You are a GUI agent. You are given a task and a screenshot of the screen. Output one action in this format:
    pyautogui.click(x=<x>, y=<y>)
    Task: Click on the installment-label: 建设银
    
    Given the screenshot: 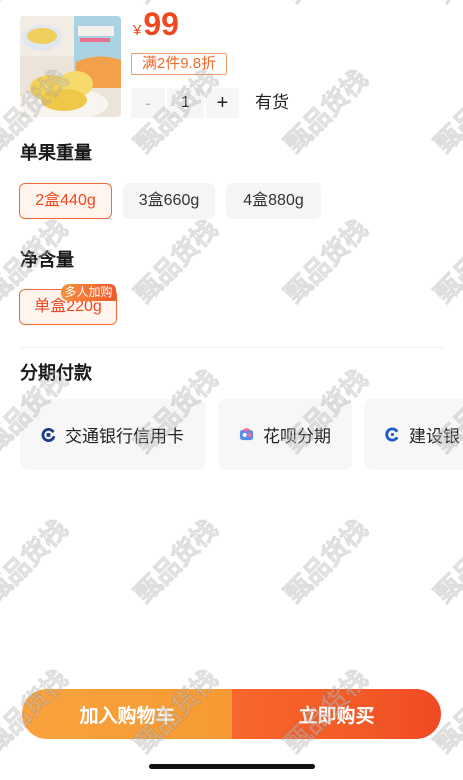 What is the action you would take?
    pyautogui.click(x=434, y=436)
    